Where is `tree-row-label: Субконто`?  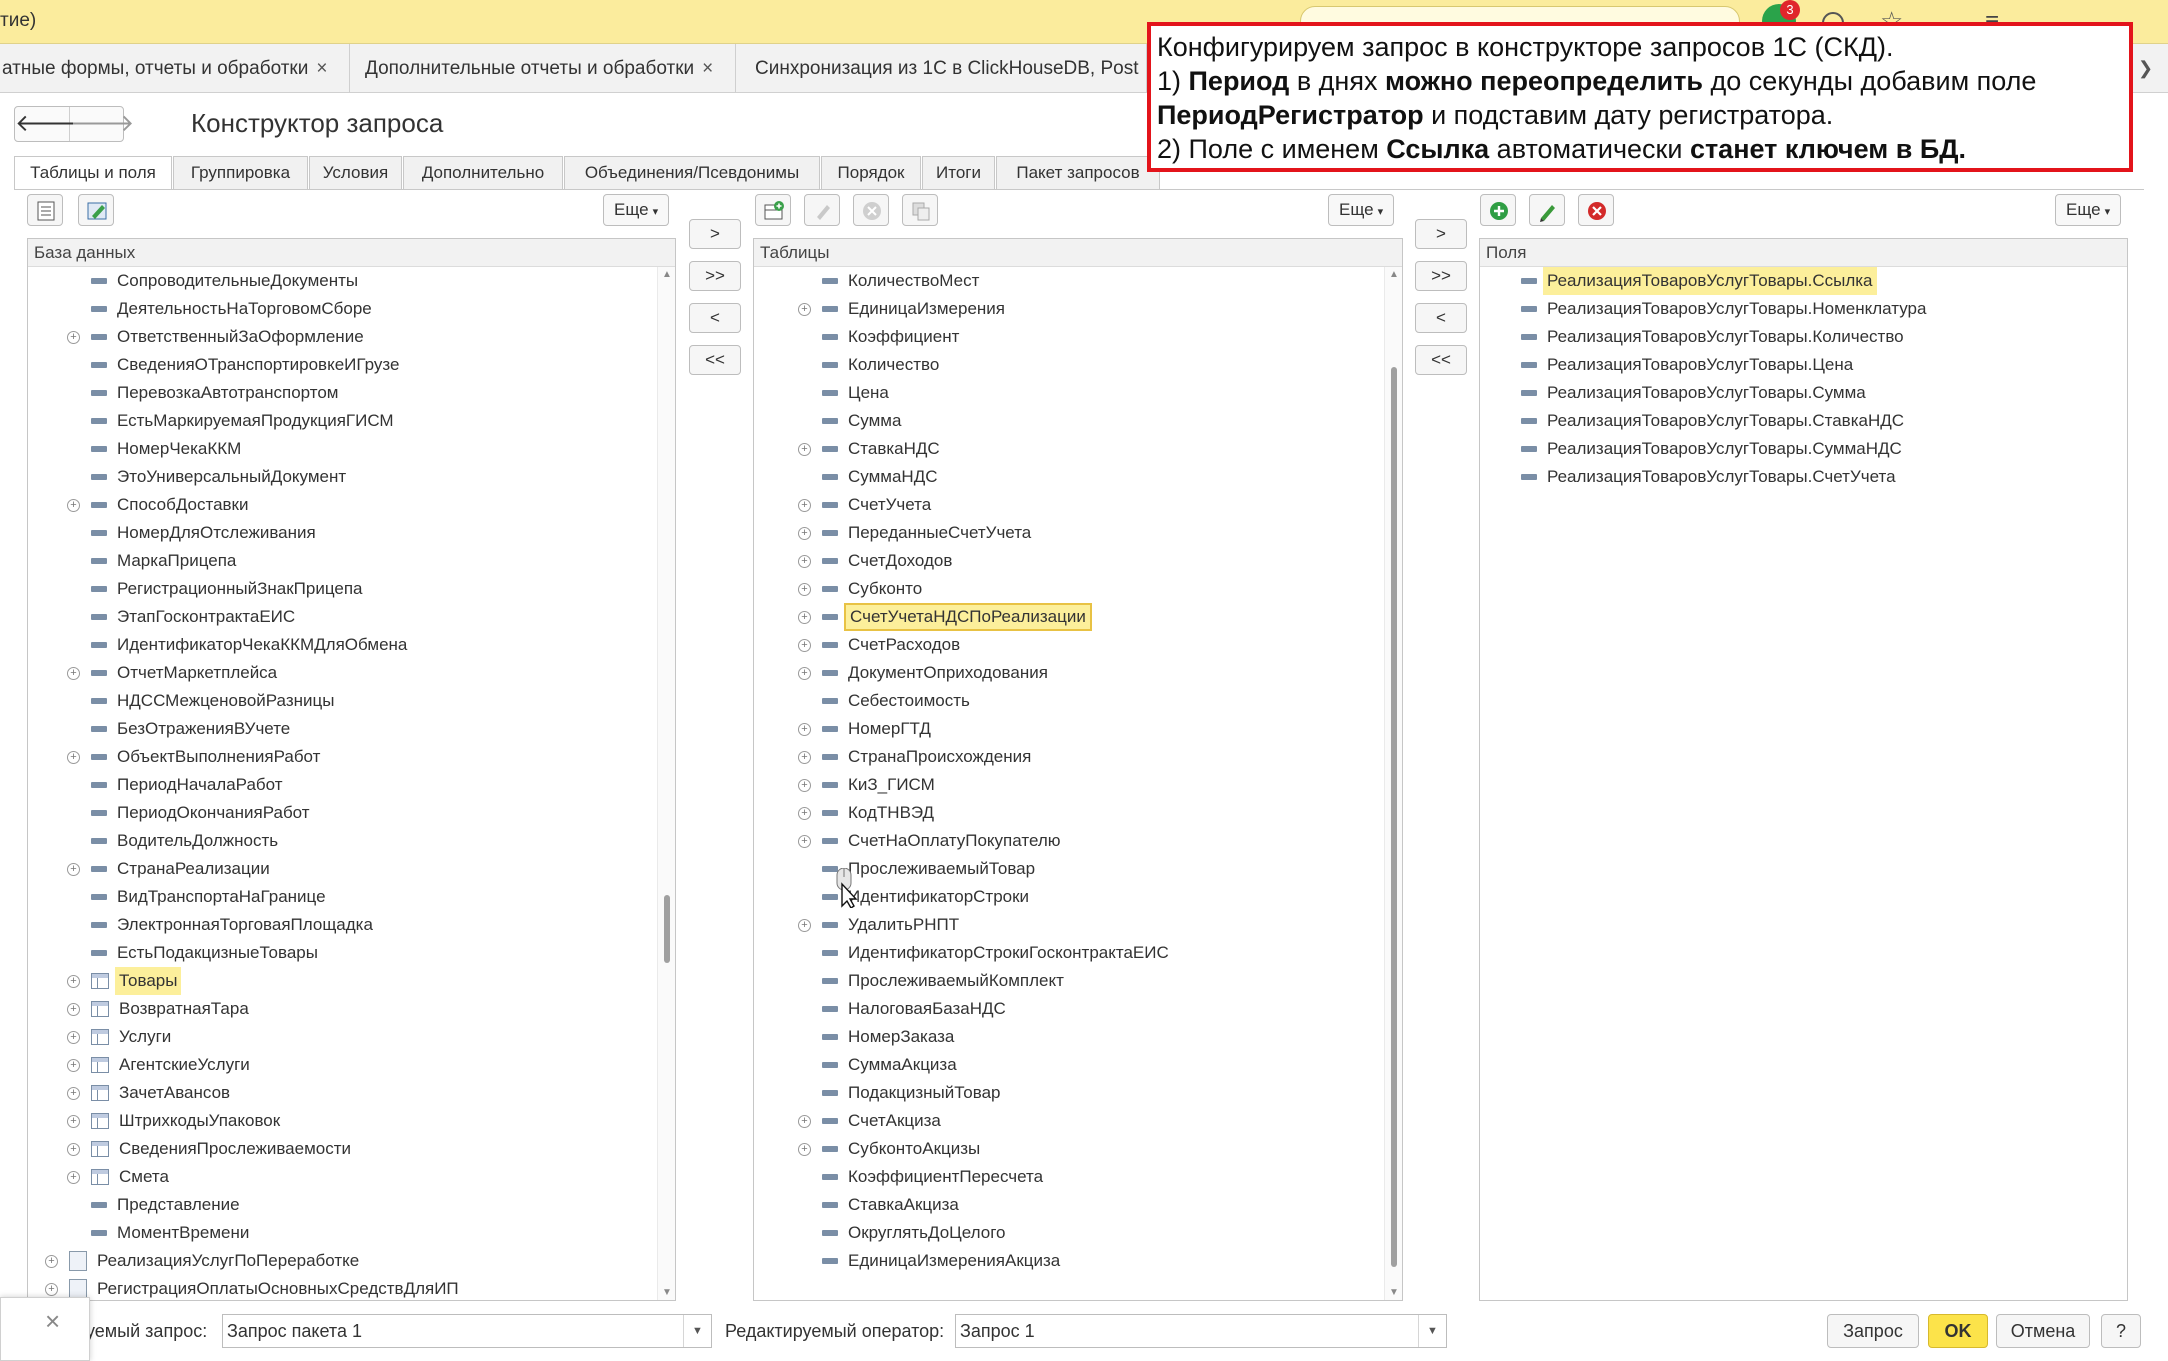 tree-row-label: Субконто is located at coordinates (885, 588).